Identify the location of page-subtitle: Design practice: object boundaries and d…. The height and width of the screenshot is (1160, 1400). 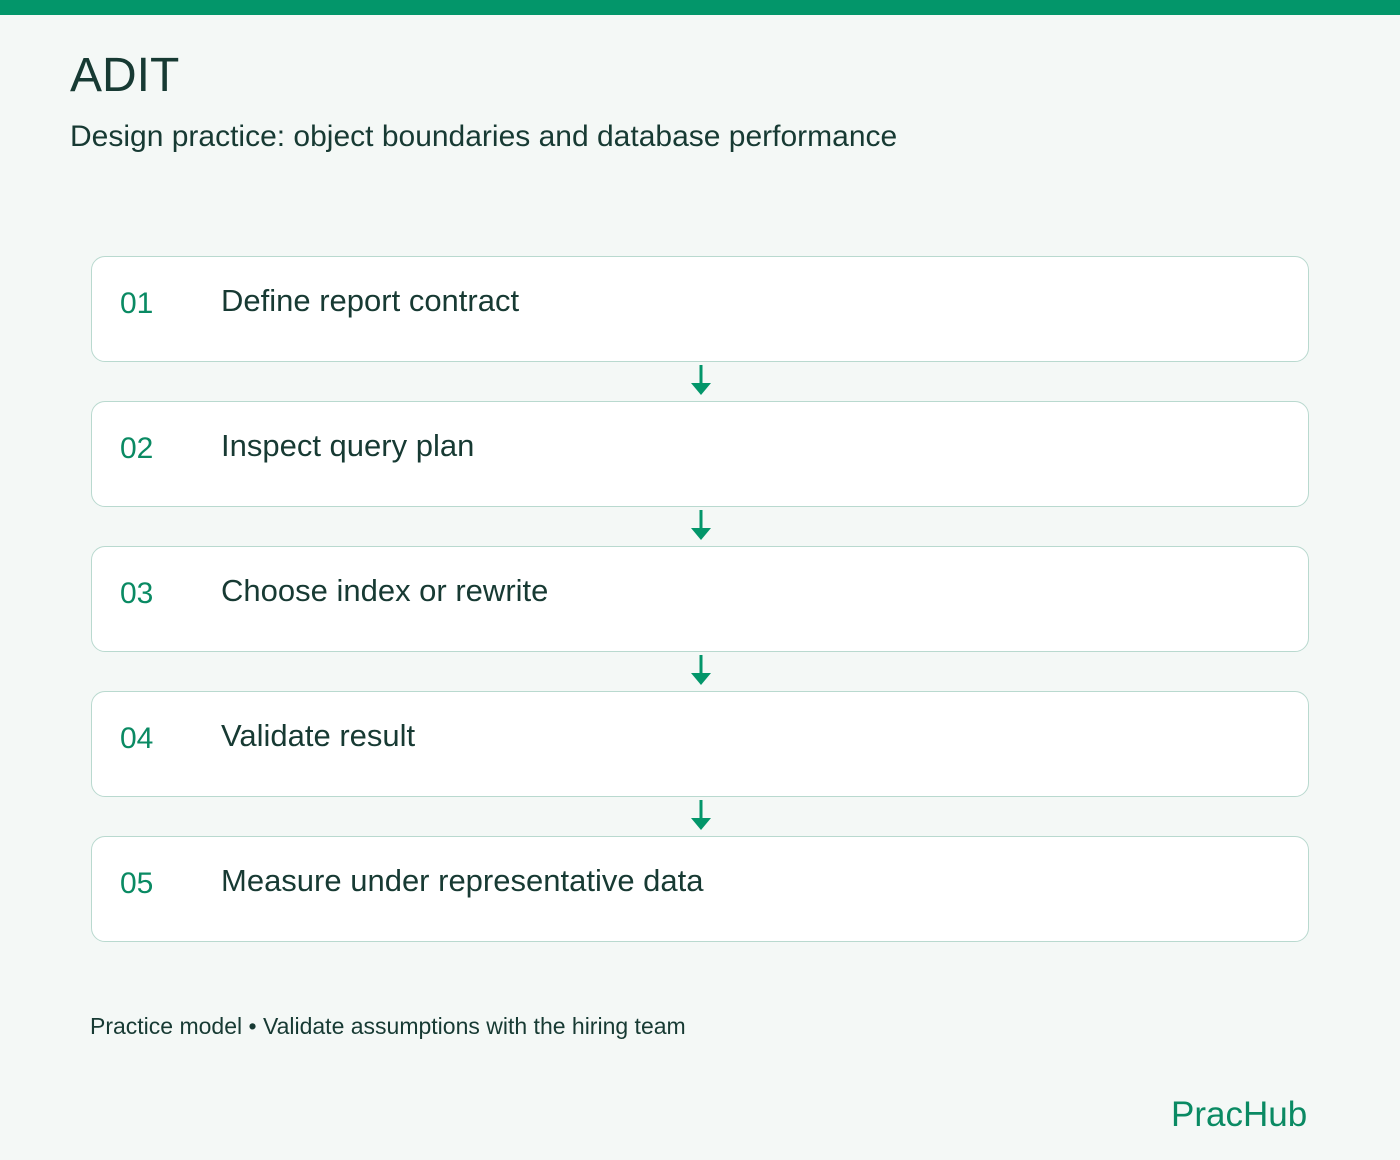
(484, 136).